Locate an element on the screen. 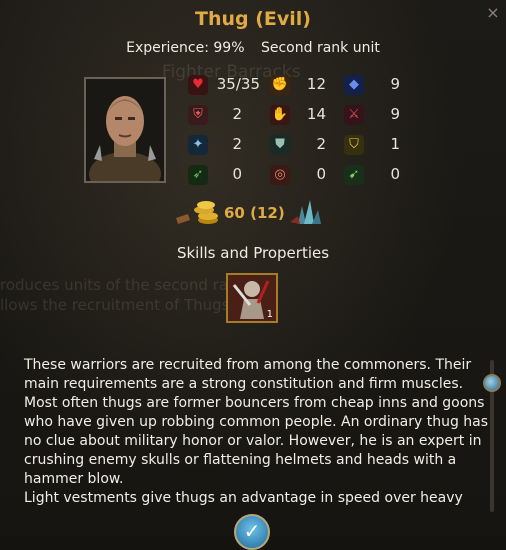 The width and height of the screenshot is (506, 550). crystal-icon is located at coordinates (305, 212).